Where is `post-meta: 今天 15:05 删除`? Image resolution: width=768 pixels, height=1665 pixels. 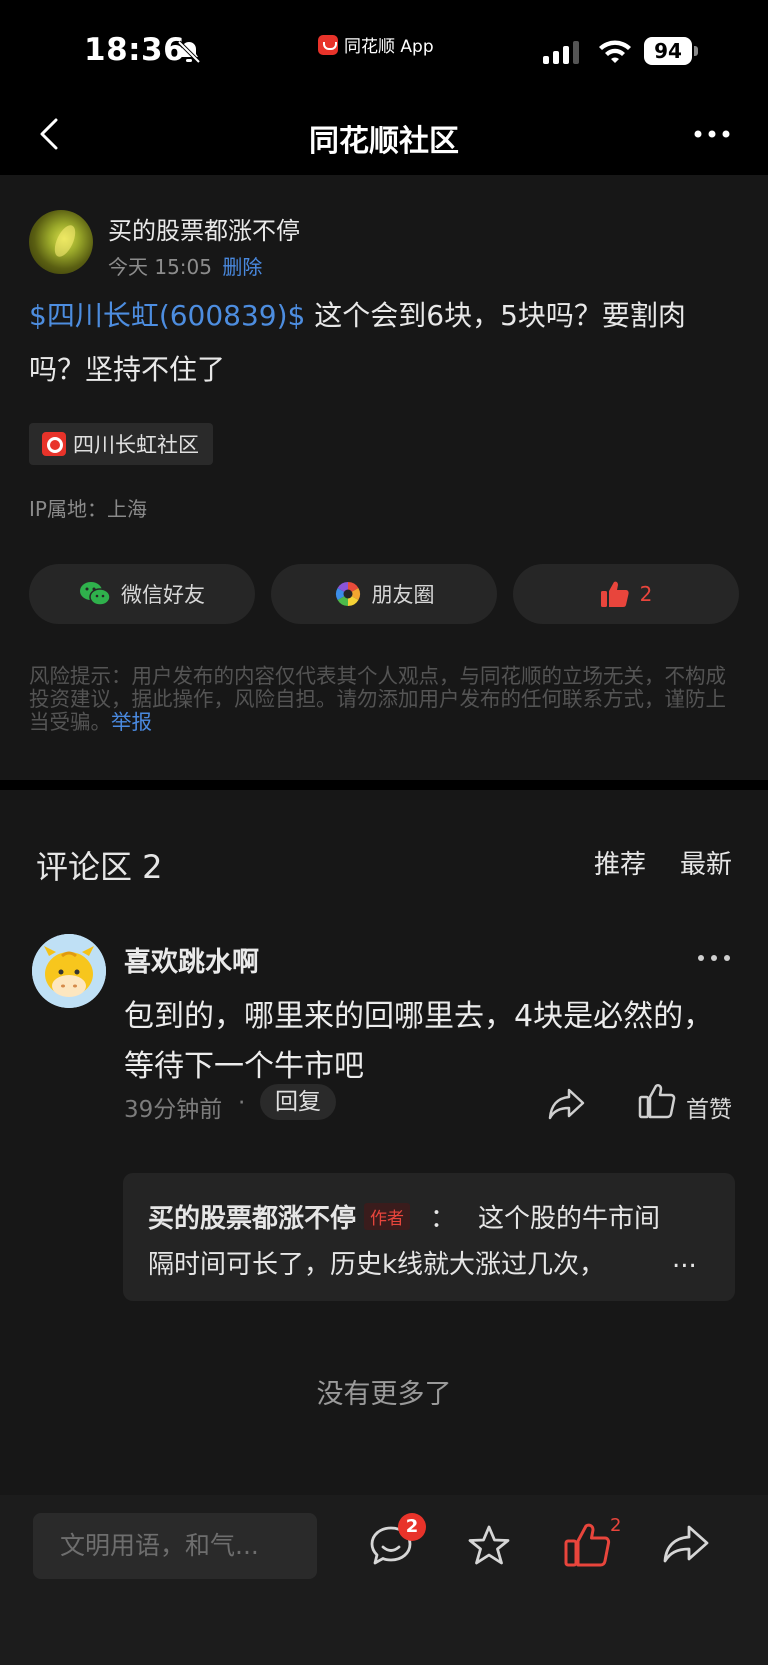
post-meta: 今天 15:05 删除 is located at coordinates (185, 265).